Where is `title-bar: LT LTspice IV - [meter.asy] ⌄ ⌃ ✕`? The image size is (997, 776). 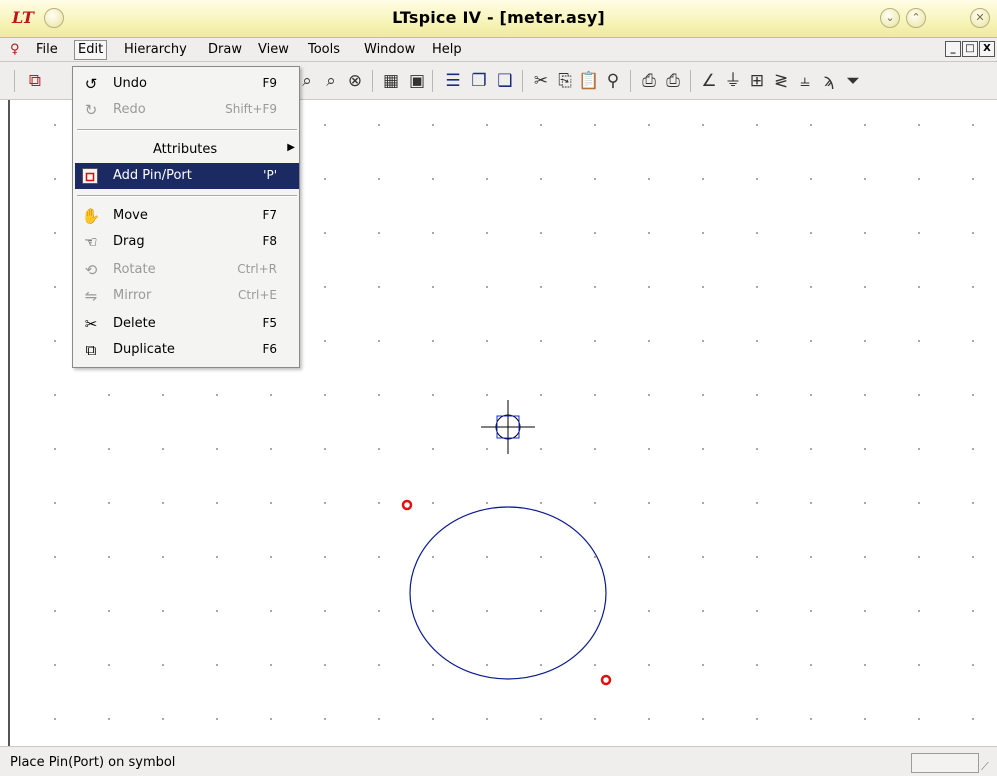
title-bar: LT LTspice IV - [meter.asy] ⌄ ⌃ ✕ is located at coordinates (498, 19).